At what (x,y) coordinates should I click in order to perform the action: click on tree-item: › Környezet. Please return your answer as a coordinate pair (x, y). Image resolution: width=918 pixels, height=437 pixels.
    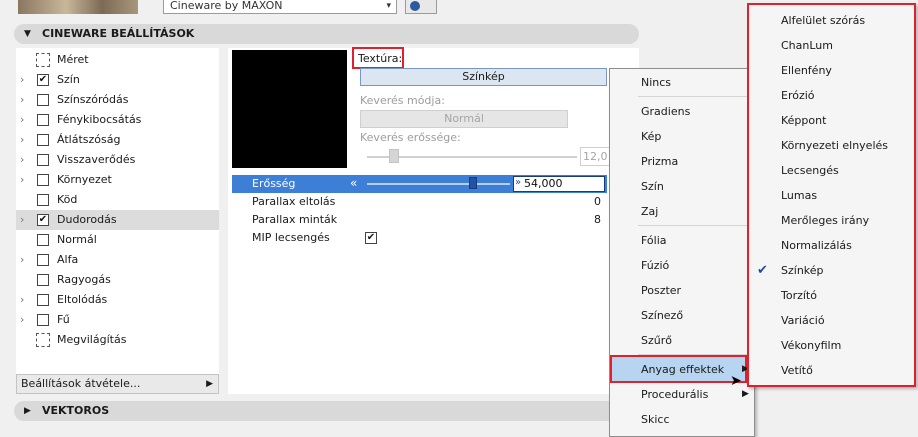
    Looking at the image, I should click on (117, 180).